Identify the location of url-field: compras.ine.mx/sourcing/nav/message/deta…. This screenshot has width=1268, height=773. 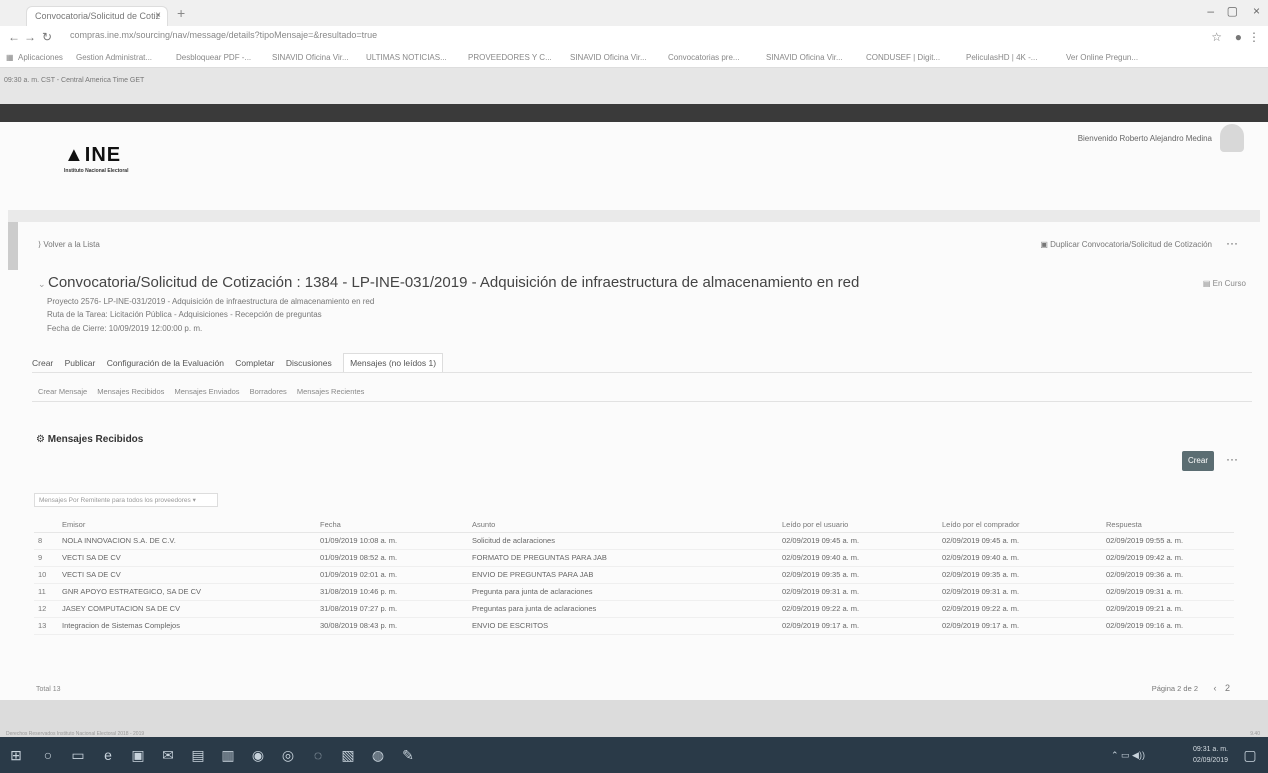
(223, 35).